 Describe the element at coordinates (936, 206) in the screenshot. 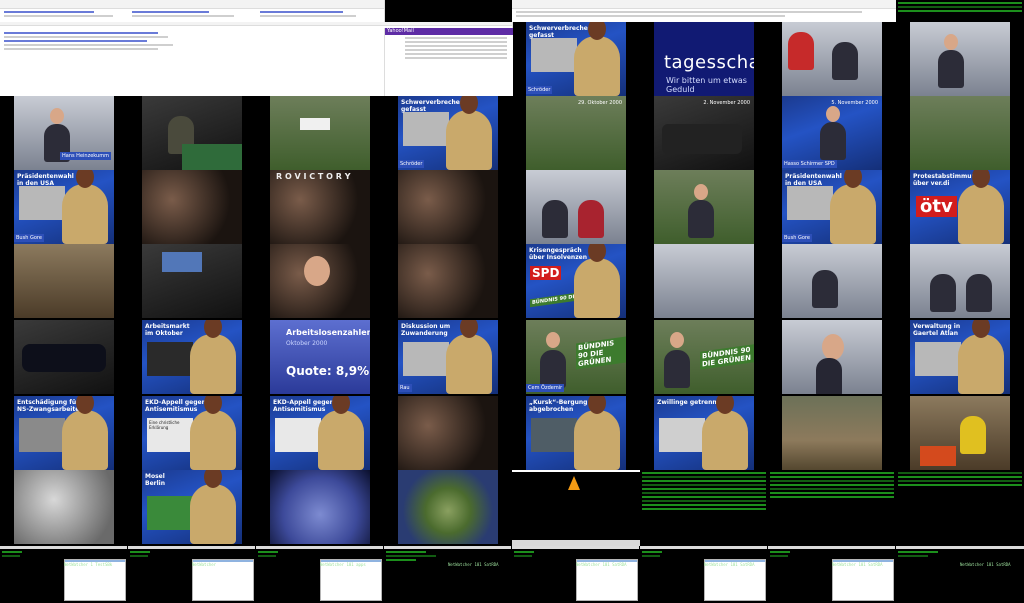

I see `otv-logo: ötv` at that location.